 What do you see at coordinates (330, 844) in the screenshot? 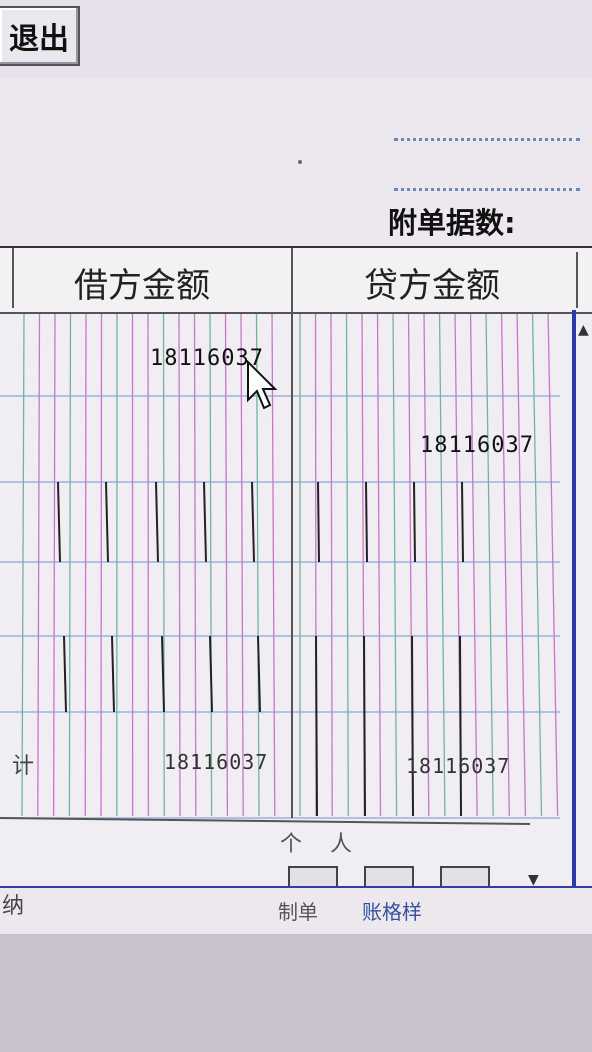
I see `personal-label: 个人` at bounding box center [330, 844].